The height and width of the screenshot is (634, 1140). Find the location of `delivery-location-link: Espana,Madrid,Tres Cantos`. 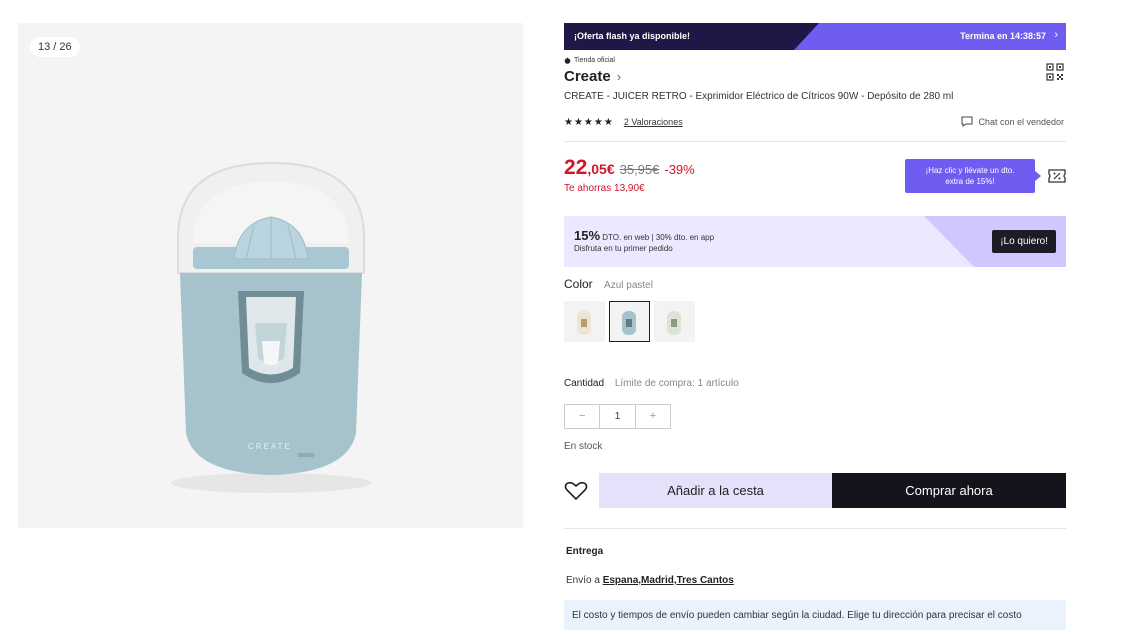

delivery-location-link: Espana,Madrid,Tres Cantos is located at coordinates (668, 580).